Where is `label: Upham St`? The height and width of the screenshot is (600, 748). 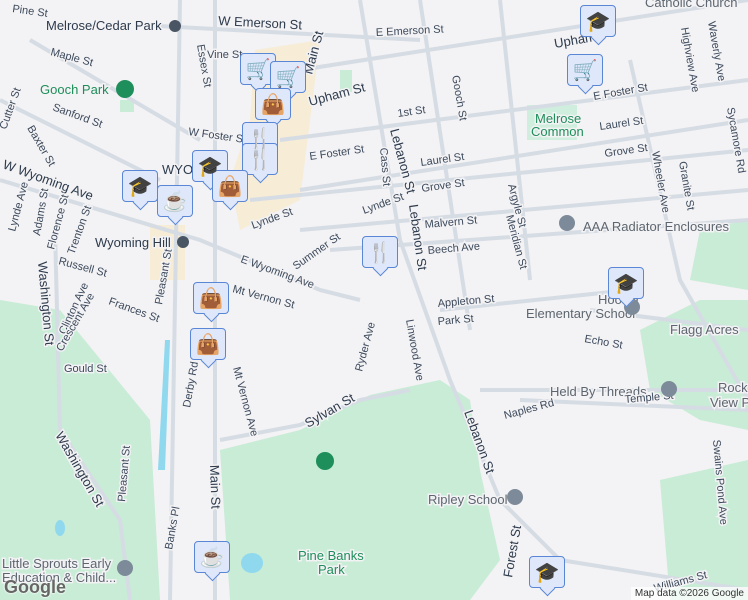 label: Upham St is located at coordinates (337, 94).